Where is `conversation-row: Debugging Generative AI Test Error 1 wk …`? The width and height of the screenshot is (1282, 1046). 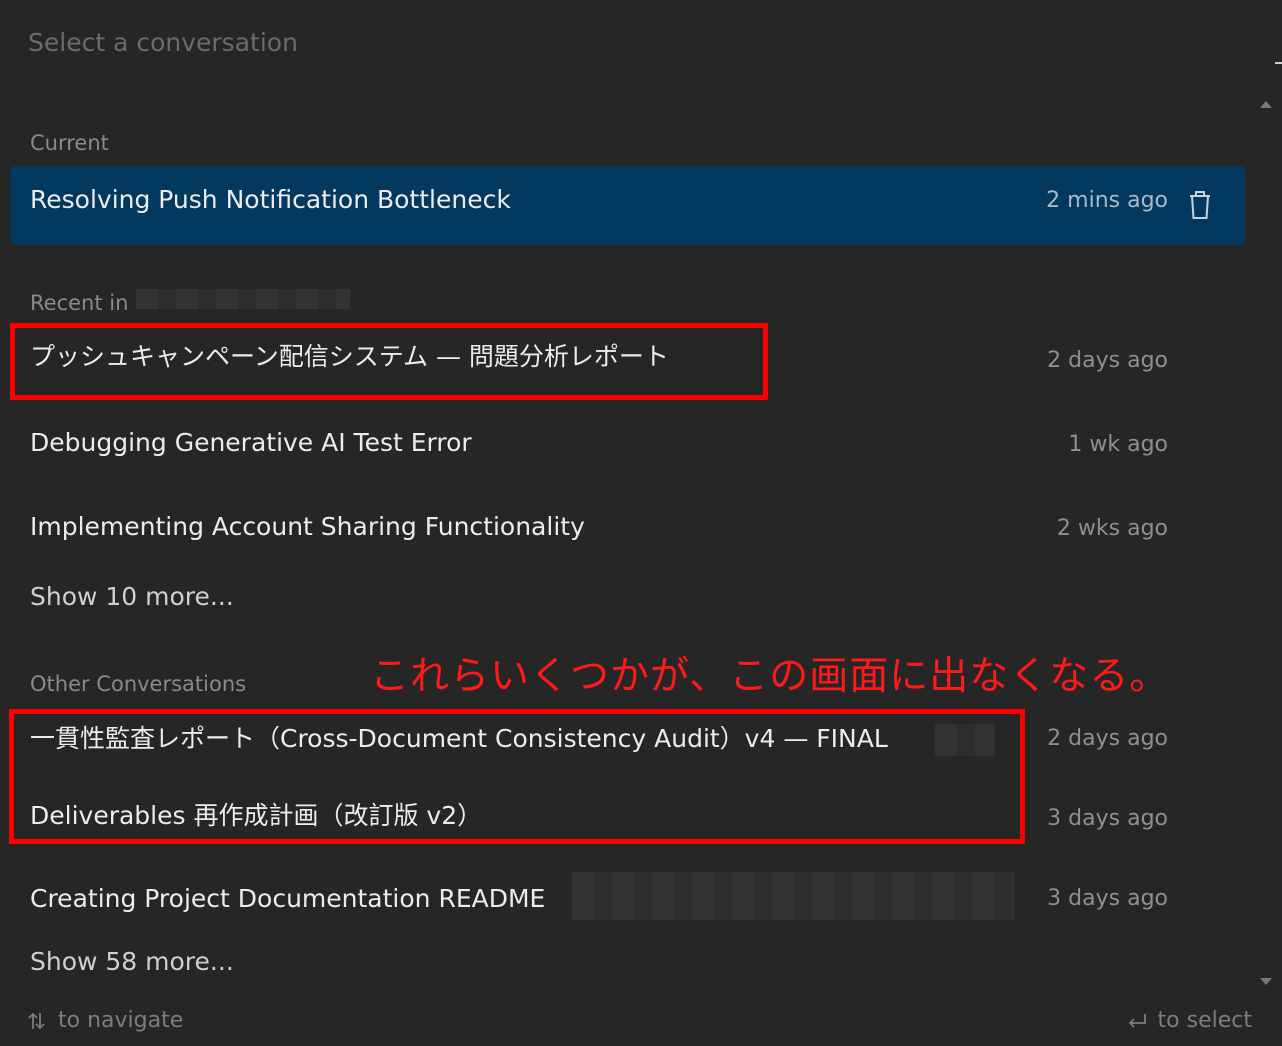
conversation-row: Debugging Generative AI Test Error 1 wk … is located at coordinates (627, 444).